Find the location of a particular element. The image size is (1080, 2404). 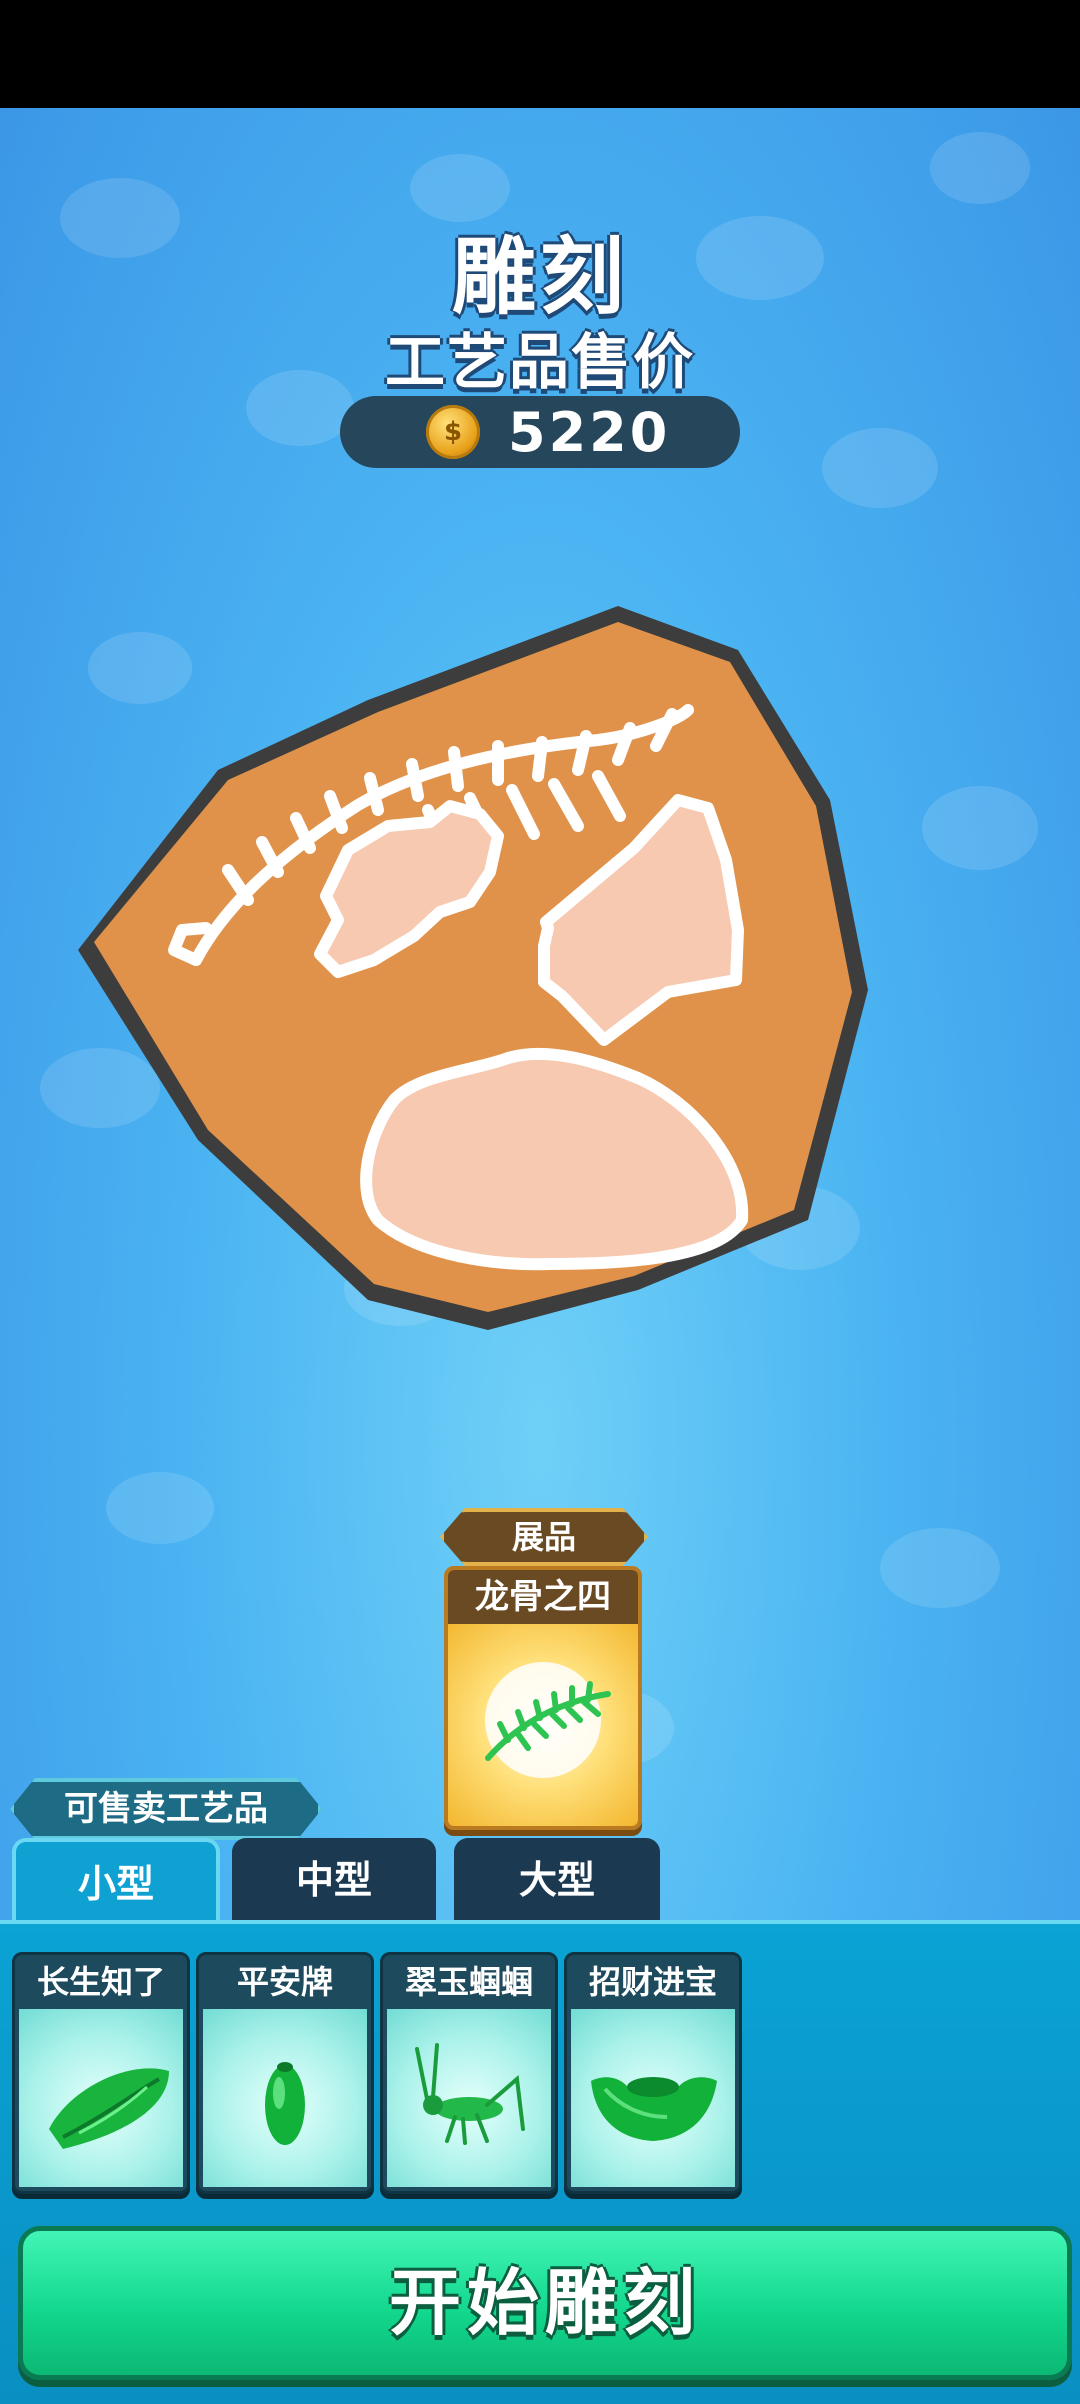

item-name: 长生知了 is located at coordinates (100, 1982).